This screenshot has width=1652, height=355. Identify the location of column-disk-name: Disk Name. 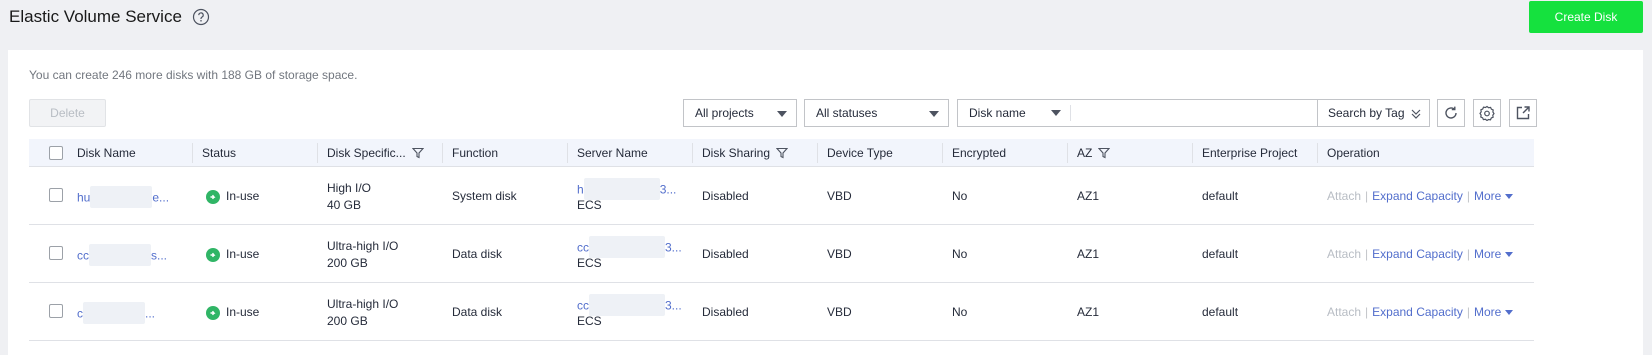
(106, 153).